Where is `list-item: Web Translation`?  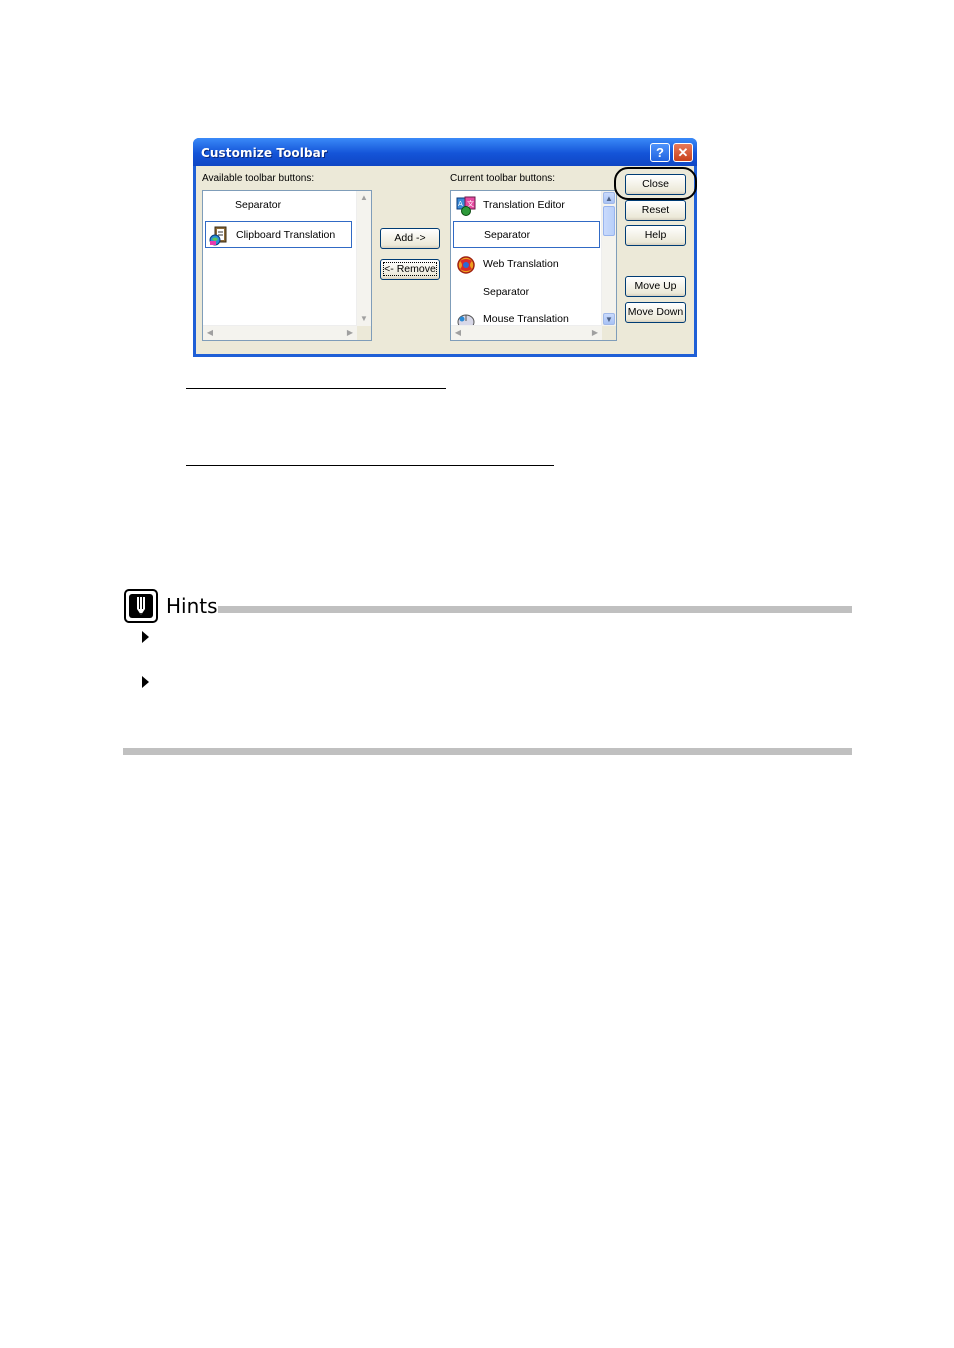
list-item: Web Translation is located at coordinates (526, 264).